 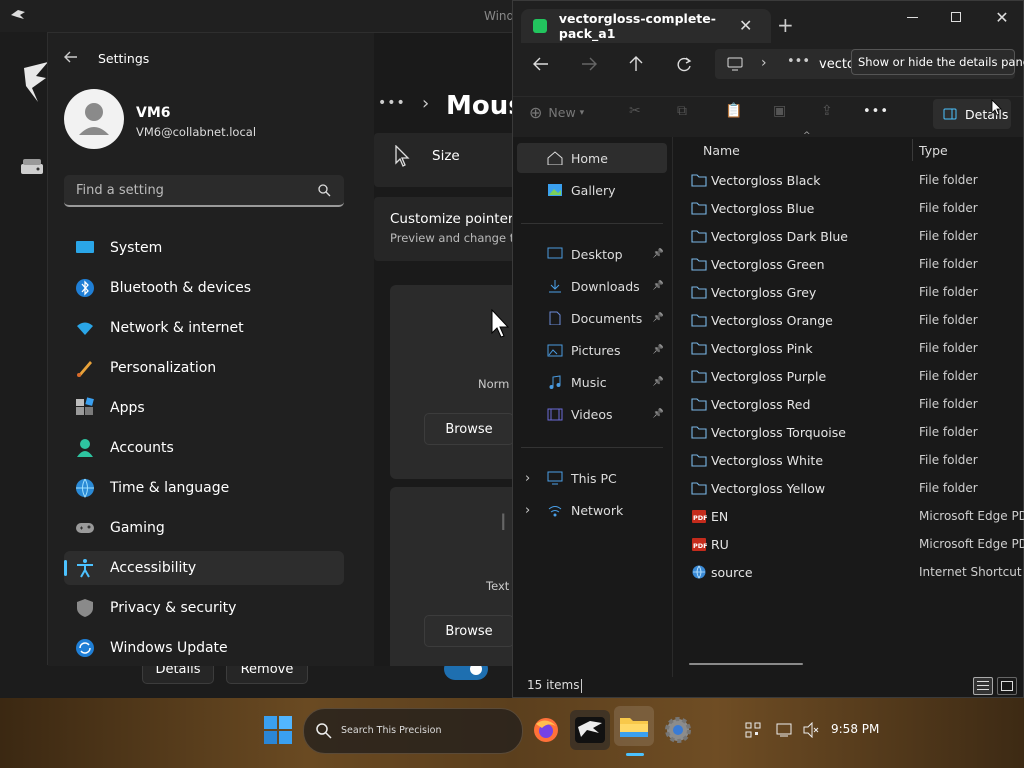 I want to click on speaker-muted-icon, so click(x=811, y=730).